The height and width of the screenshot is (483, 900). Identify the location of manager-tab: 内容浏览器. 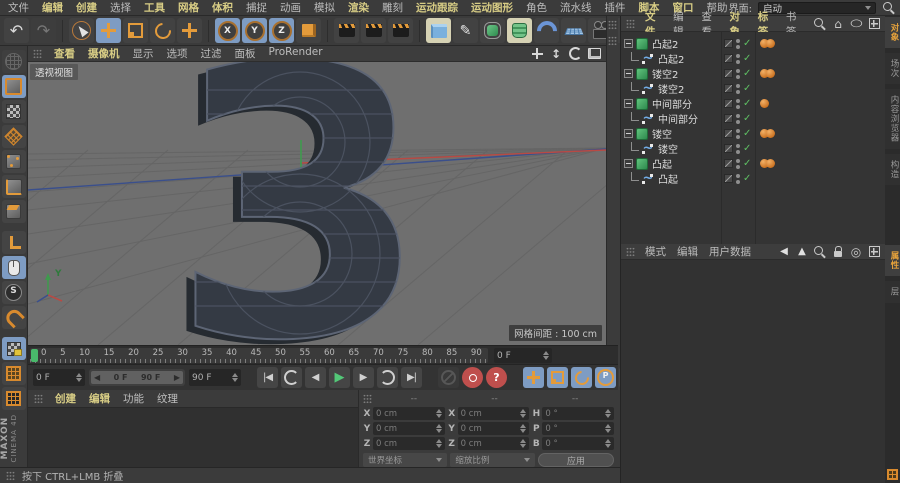
(892, 119).